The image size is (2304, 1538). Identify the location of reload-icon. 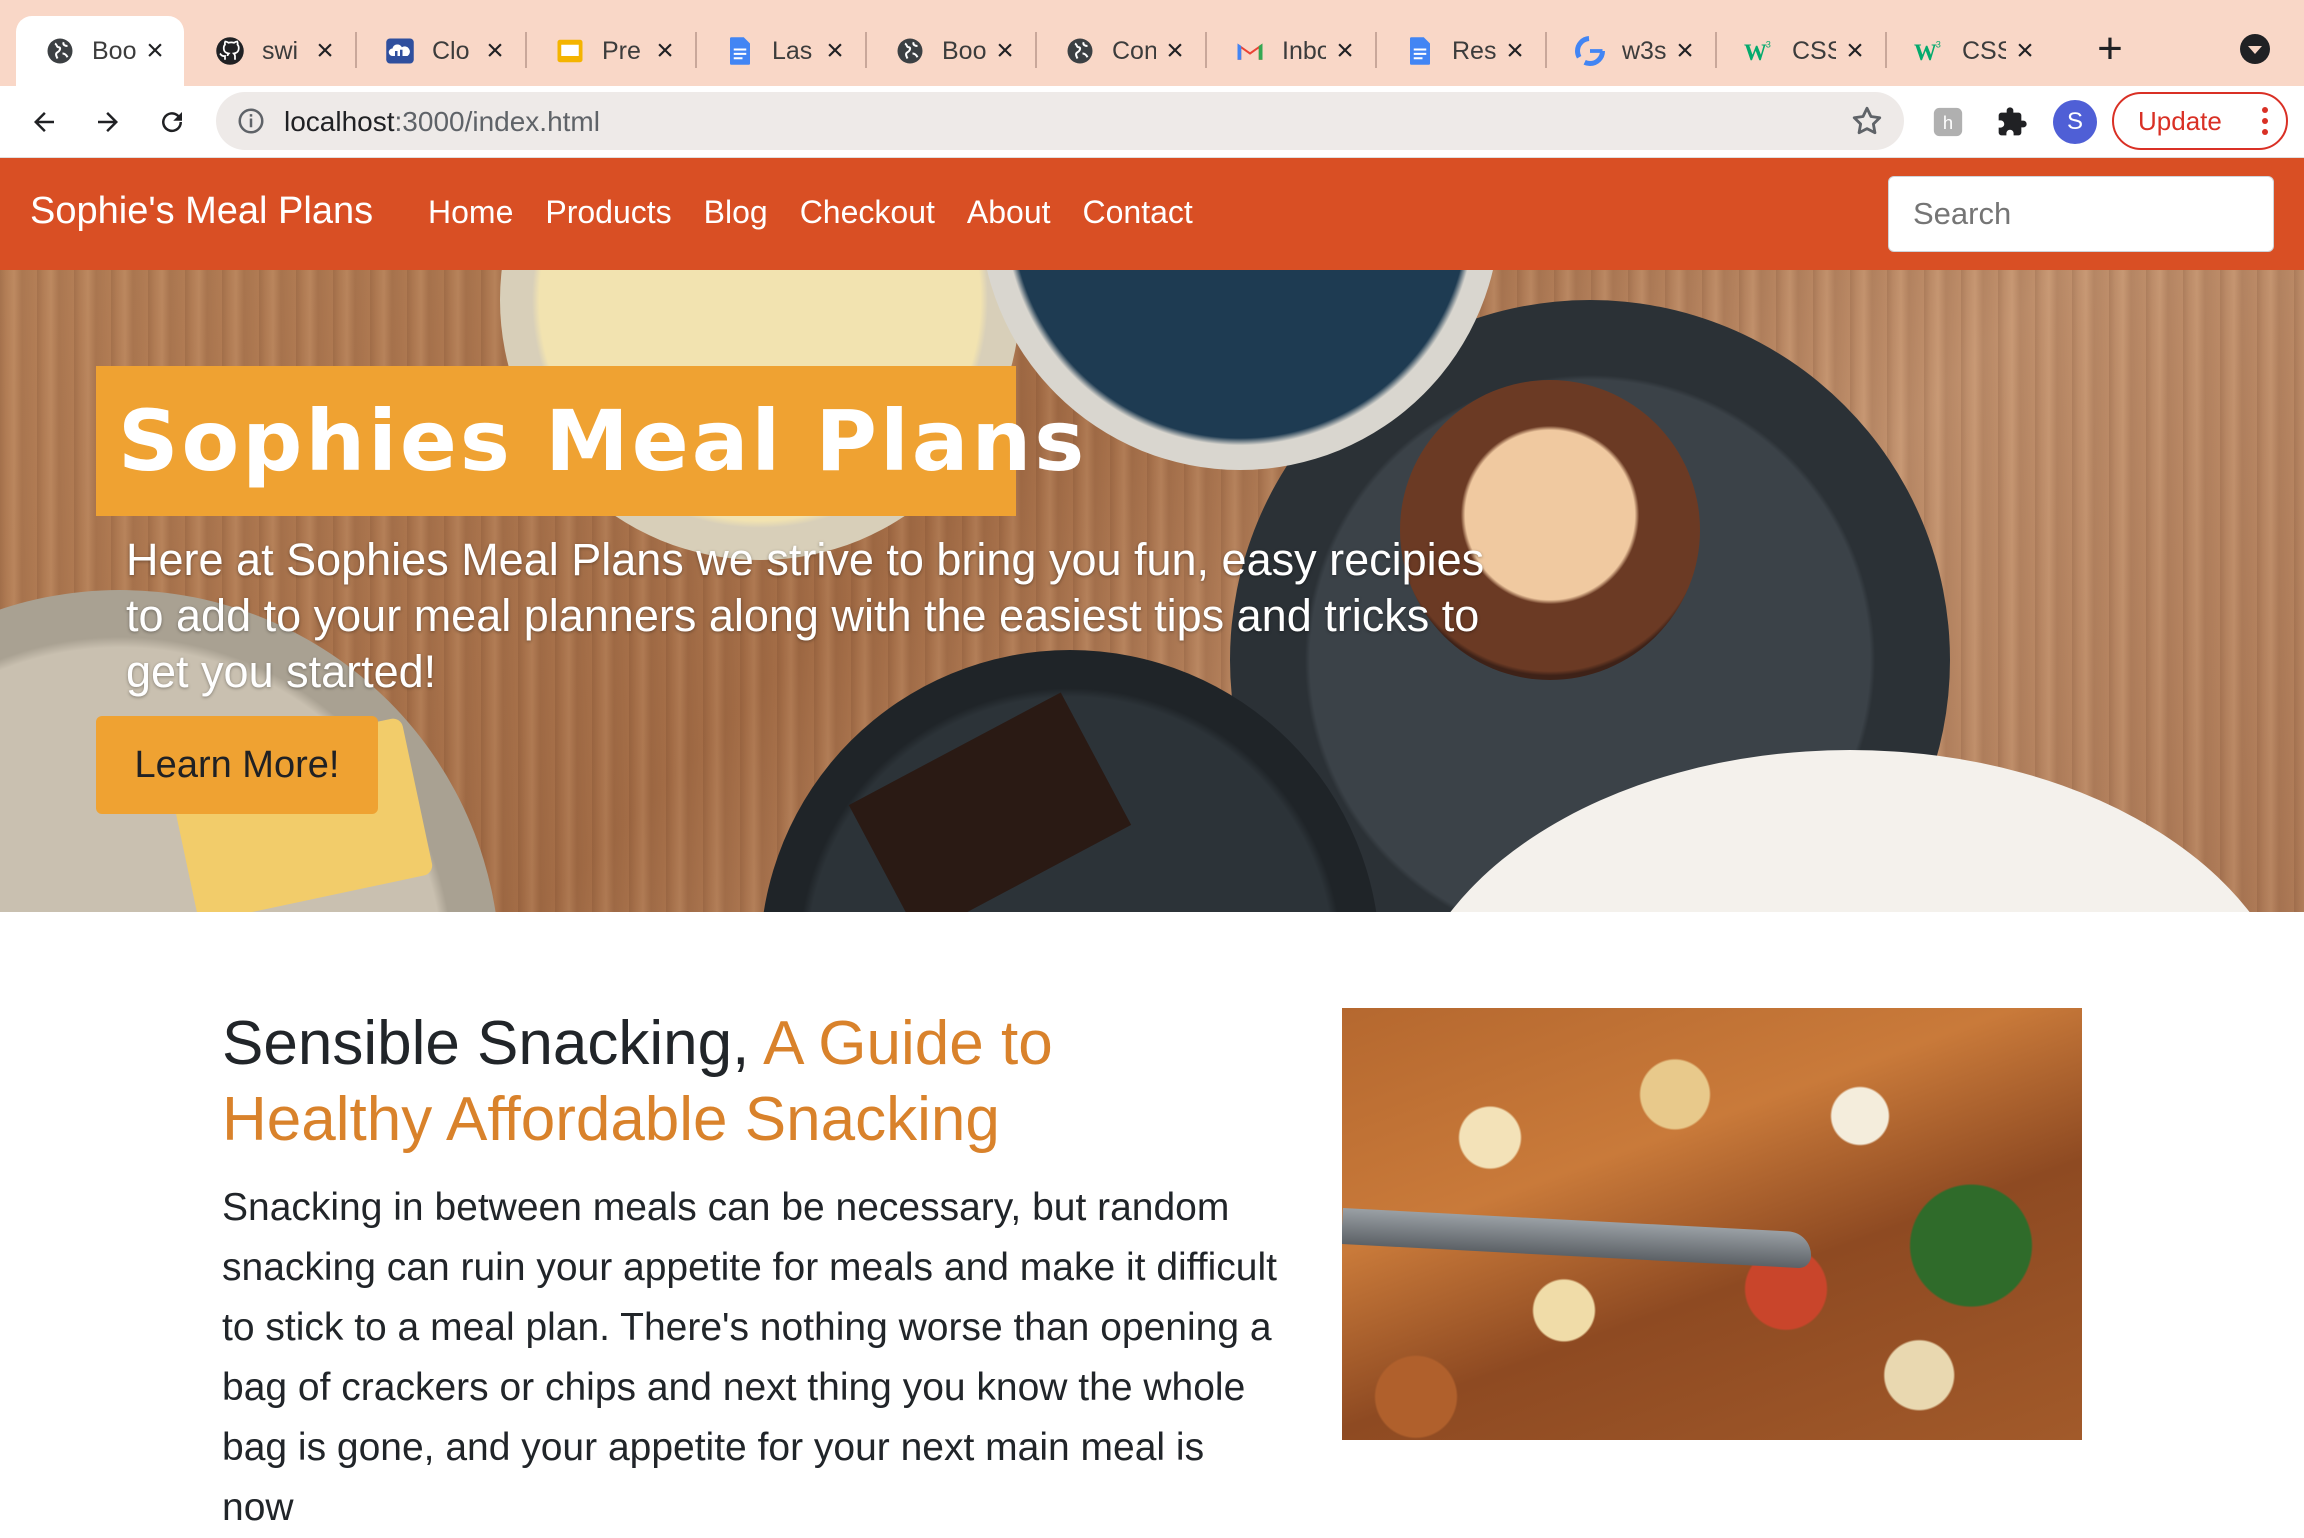
(172, 122).